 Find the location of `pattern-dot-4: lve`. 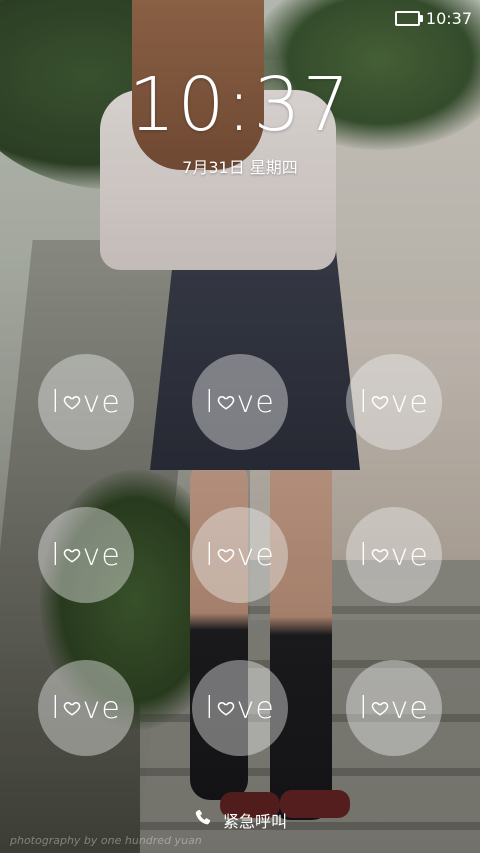

pattern-dot-4: lve is located at coordinates (86, 555).